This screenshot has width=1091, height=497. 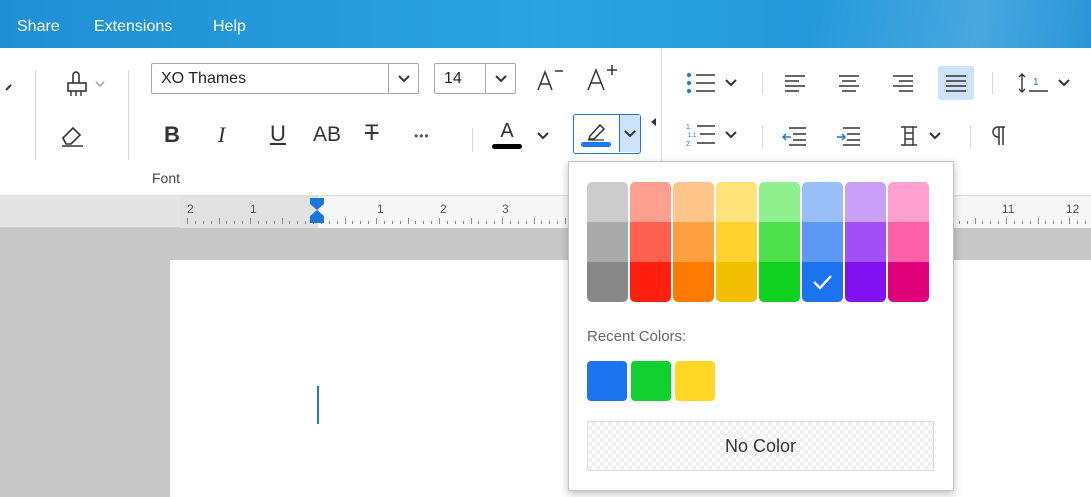 I want to click on pilcrow-icon, so click(x=998, y=135).